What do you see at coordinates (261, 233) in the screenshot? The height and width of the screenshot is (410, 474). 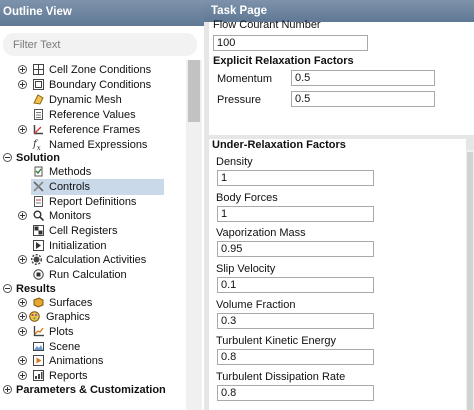 I see `vaporization-mass-label: Vaporization Mass` at bounding box center [261, 233].